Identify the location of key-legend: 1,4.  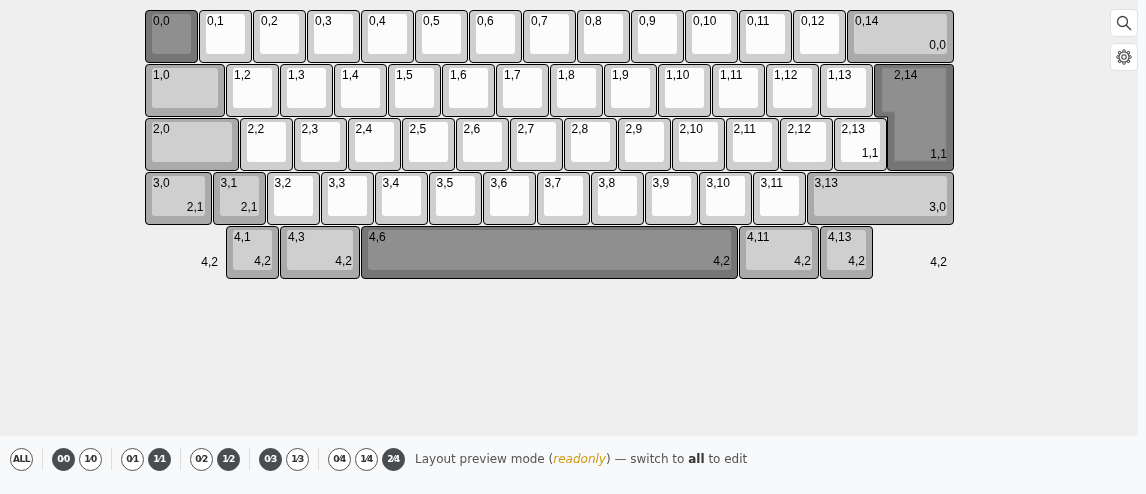
(350, 75).